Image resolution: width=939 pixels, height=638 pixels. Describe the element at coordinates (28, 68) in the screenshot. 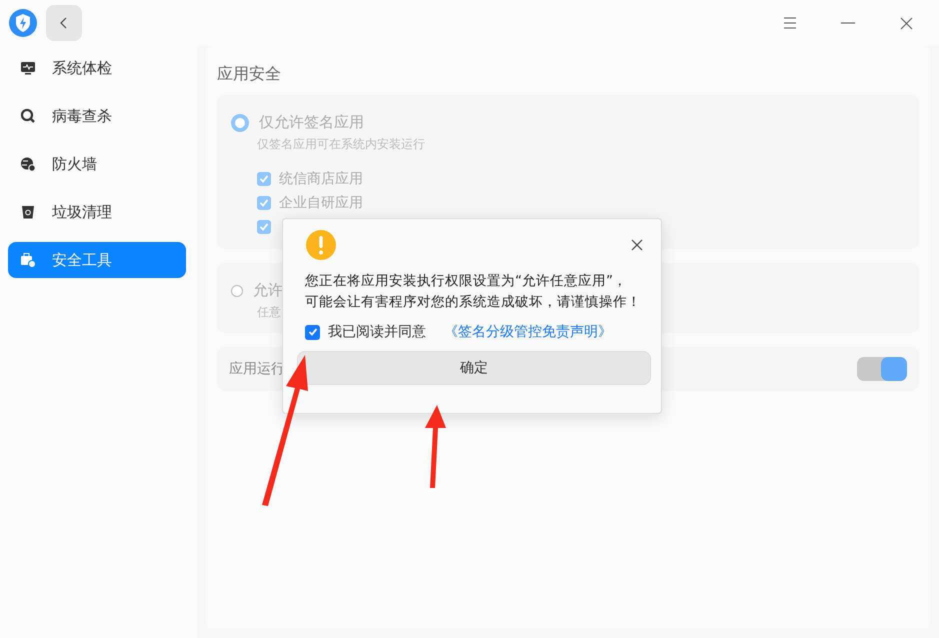

I see `monitor-icon` at that location.